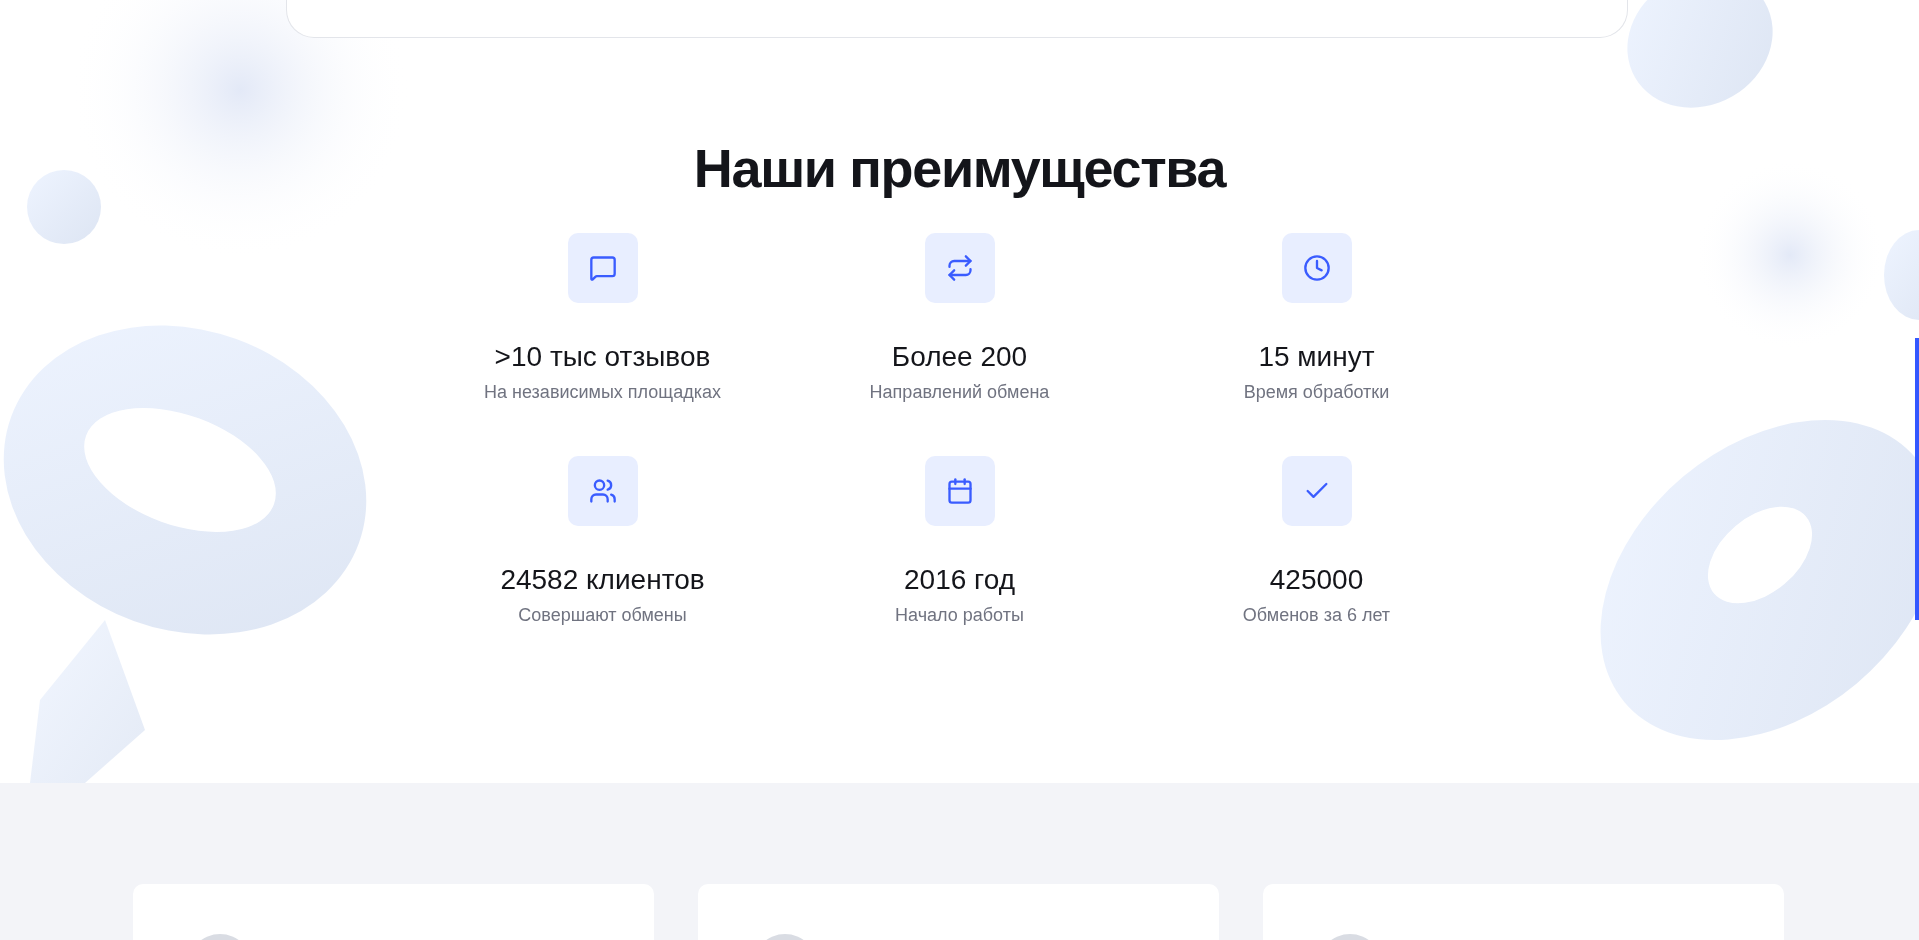  What do you see at coordinates (602, 491) in the screenshot?
I see `users-icon` at bounding box center [602, 491].